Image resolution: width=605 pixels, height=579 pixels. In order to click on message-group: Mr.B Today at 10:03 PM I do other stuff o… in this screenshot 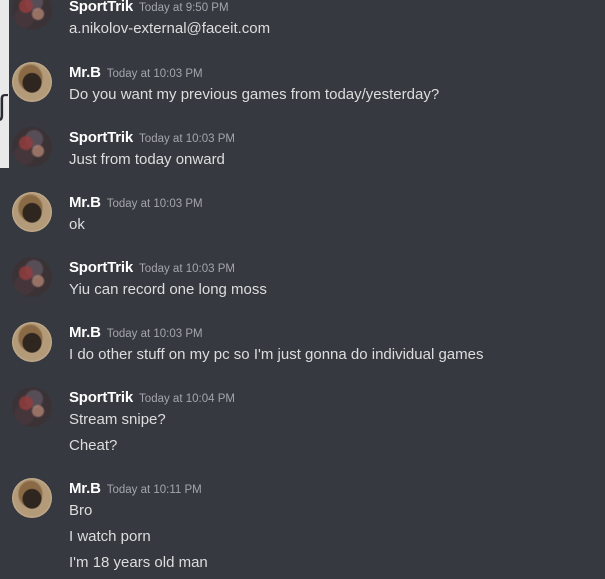, I will do `click(302, 352)`.